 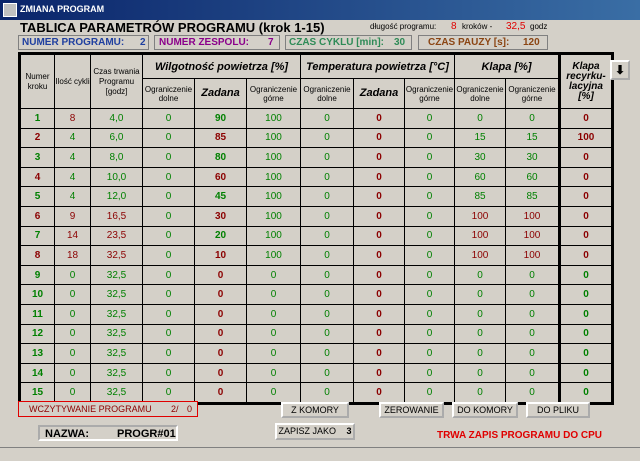 What do you see at coordinates (271, 42) in the screenshot?
I see `team-number-value: 7` at bounding box center [271, 42].